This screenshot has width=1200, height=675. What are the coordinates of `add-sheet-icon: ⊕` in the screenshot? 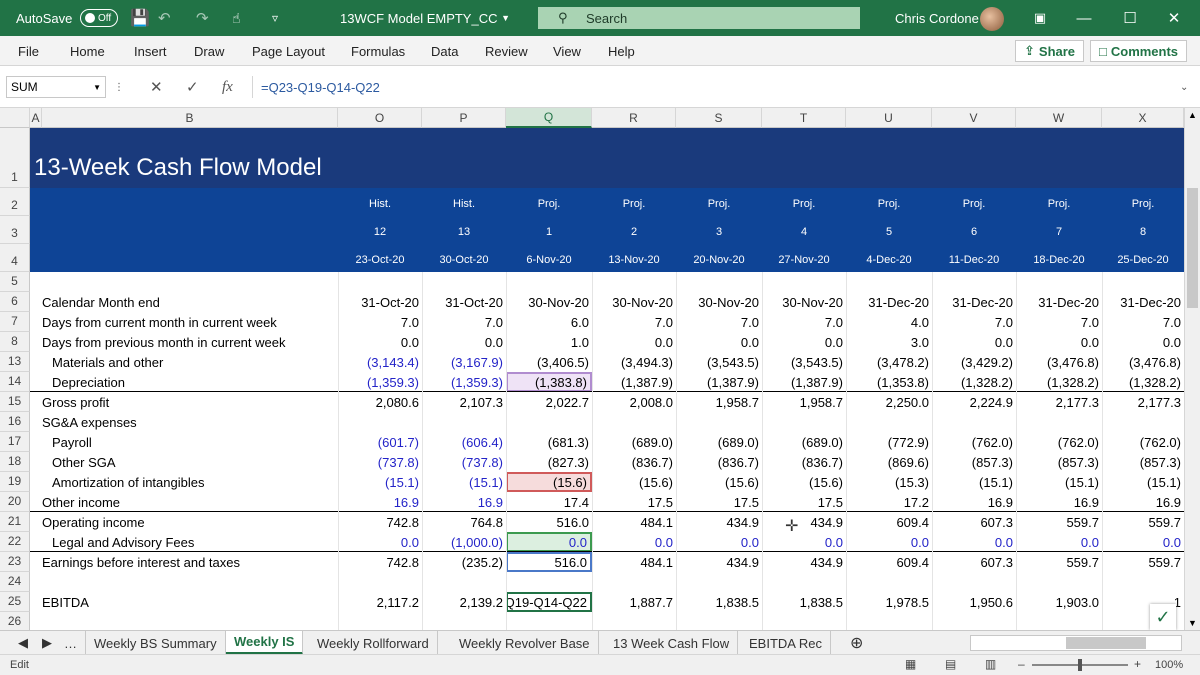 It's located at (856, 643).